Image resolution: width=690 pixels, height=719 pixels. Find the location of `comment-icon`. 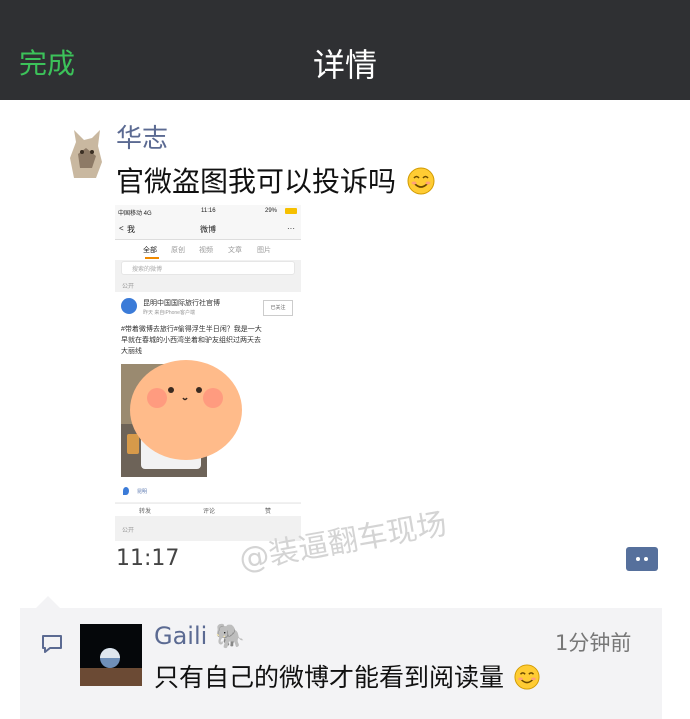

comment-icon is located at coordinates (52, 644).